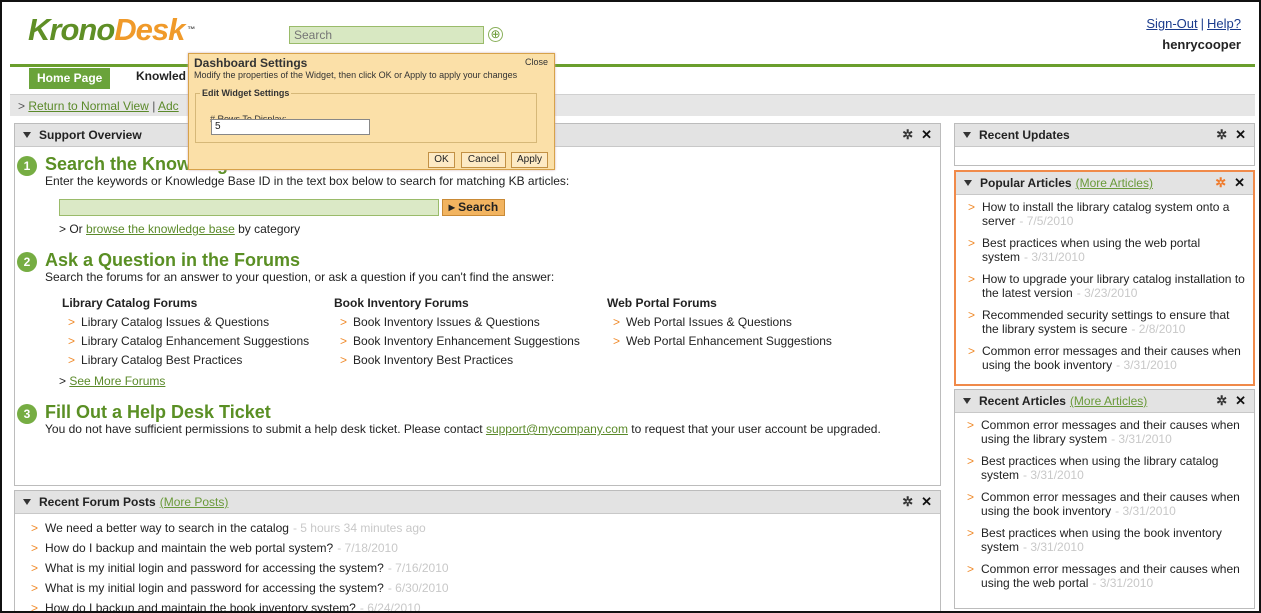  What do you see at coordinates (557, 429) in the screenshot?
I see `support-email-link: support@mycompany.com` at bounding box center [557, 429].